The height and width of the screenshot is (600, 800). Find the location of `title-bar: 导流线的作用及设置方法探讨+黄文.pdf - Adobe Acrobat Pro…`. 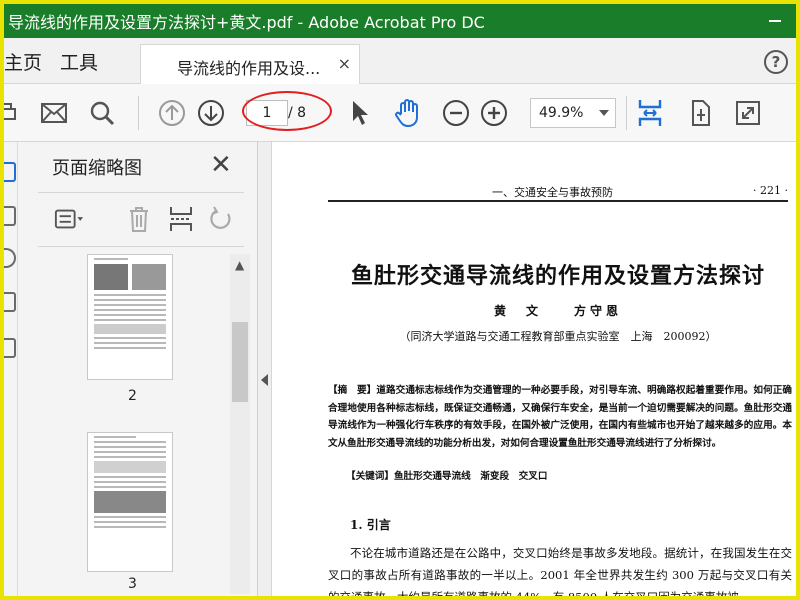

title-bar: 导流线的作用及设置方法探讨+黄文.pdf - Adobe Acrobat Pro… is located at coordinates (400, 21).